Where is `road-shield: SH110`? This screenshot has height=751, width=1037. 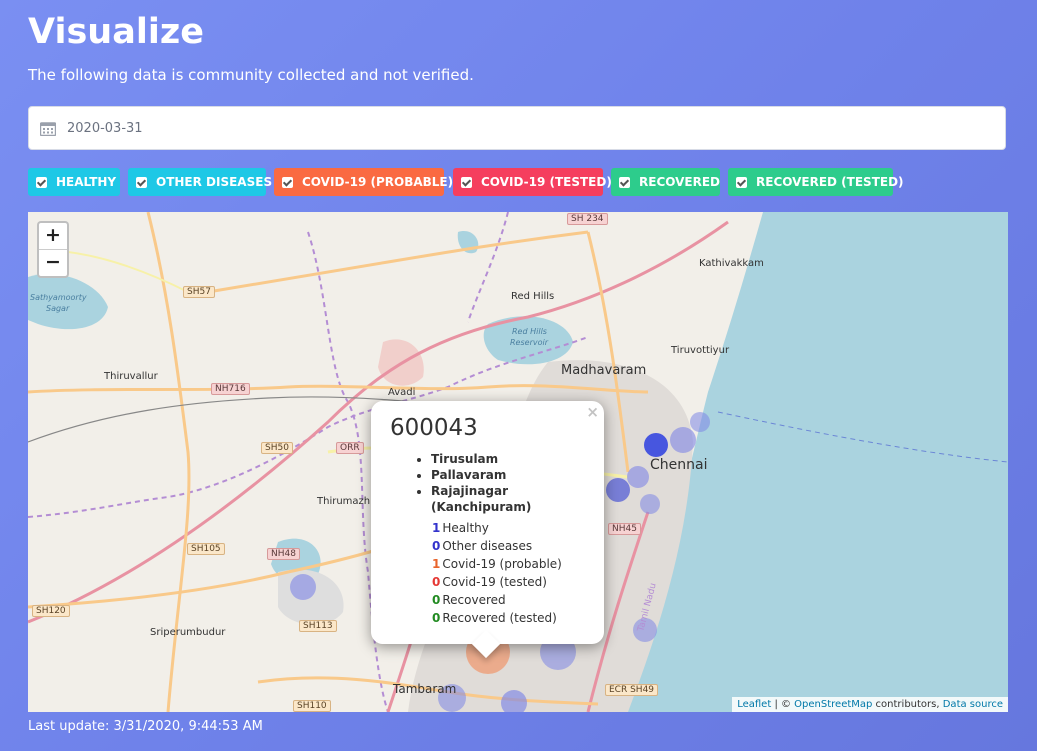
road-shield: SH110 is located at coordinates (312, 706).